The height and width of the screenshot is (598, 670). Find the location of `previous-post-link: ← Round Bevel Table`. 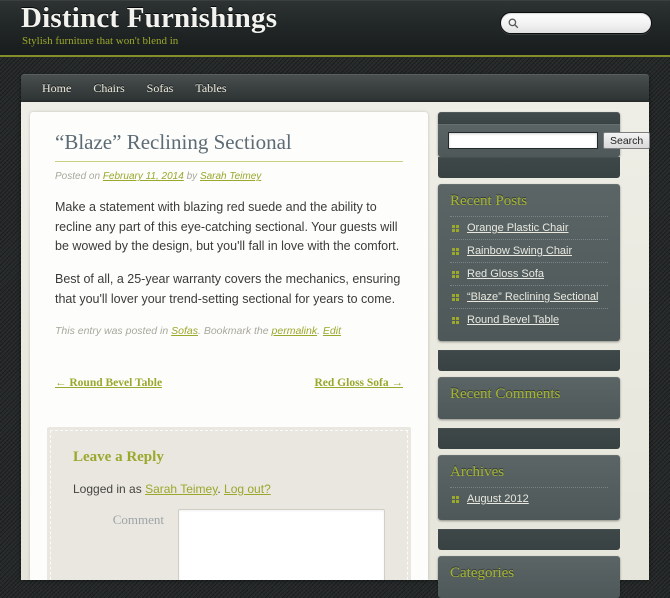

previous-post-link: ← Round Bevel Table is located at coordinates (108, 383).